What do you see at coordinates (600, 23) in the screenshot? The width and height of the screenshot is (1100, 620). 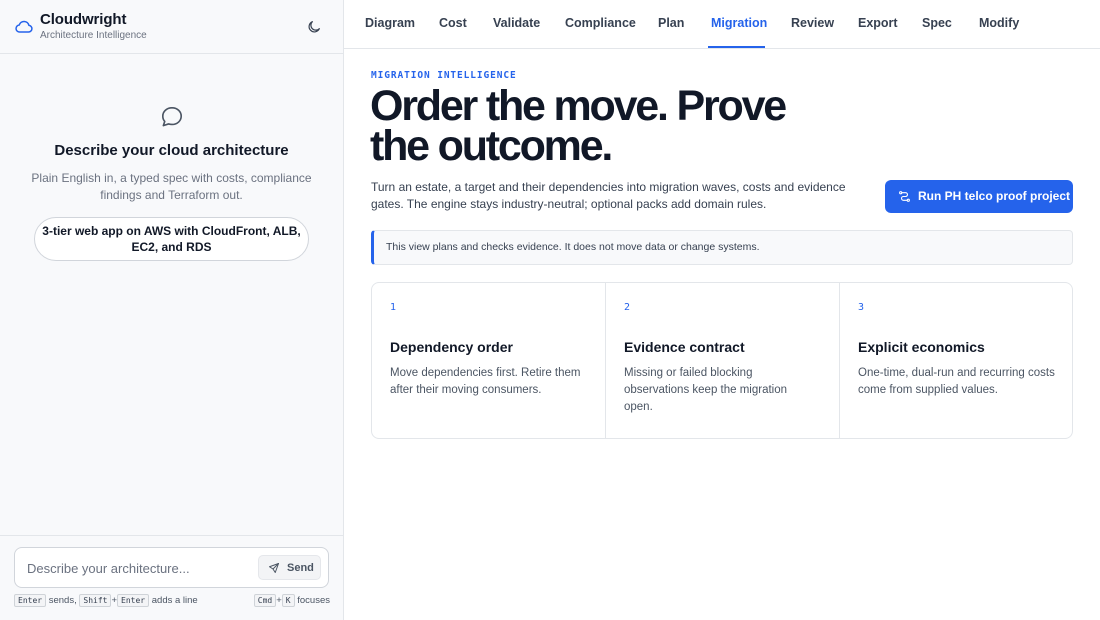 I see `tab-compliance: Compliance` at bounding box center [600, 23].